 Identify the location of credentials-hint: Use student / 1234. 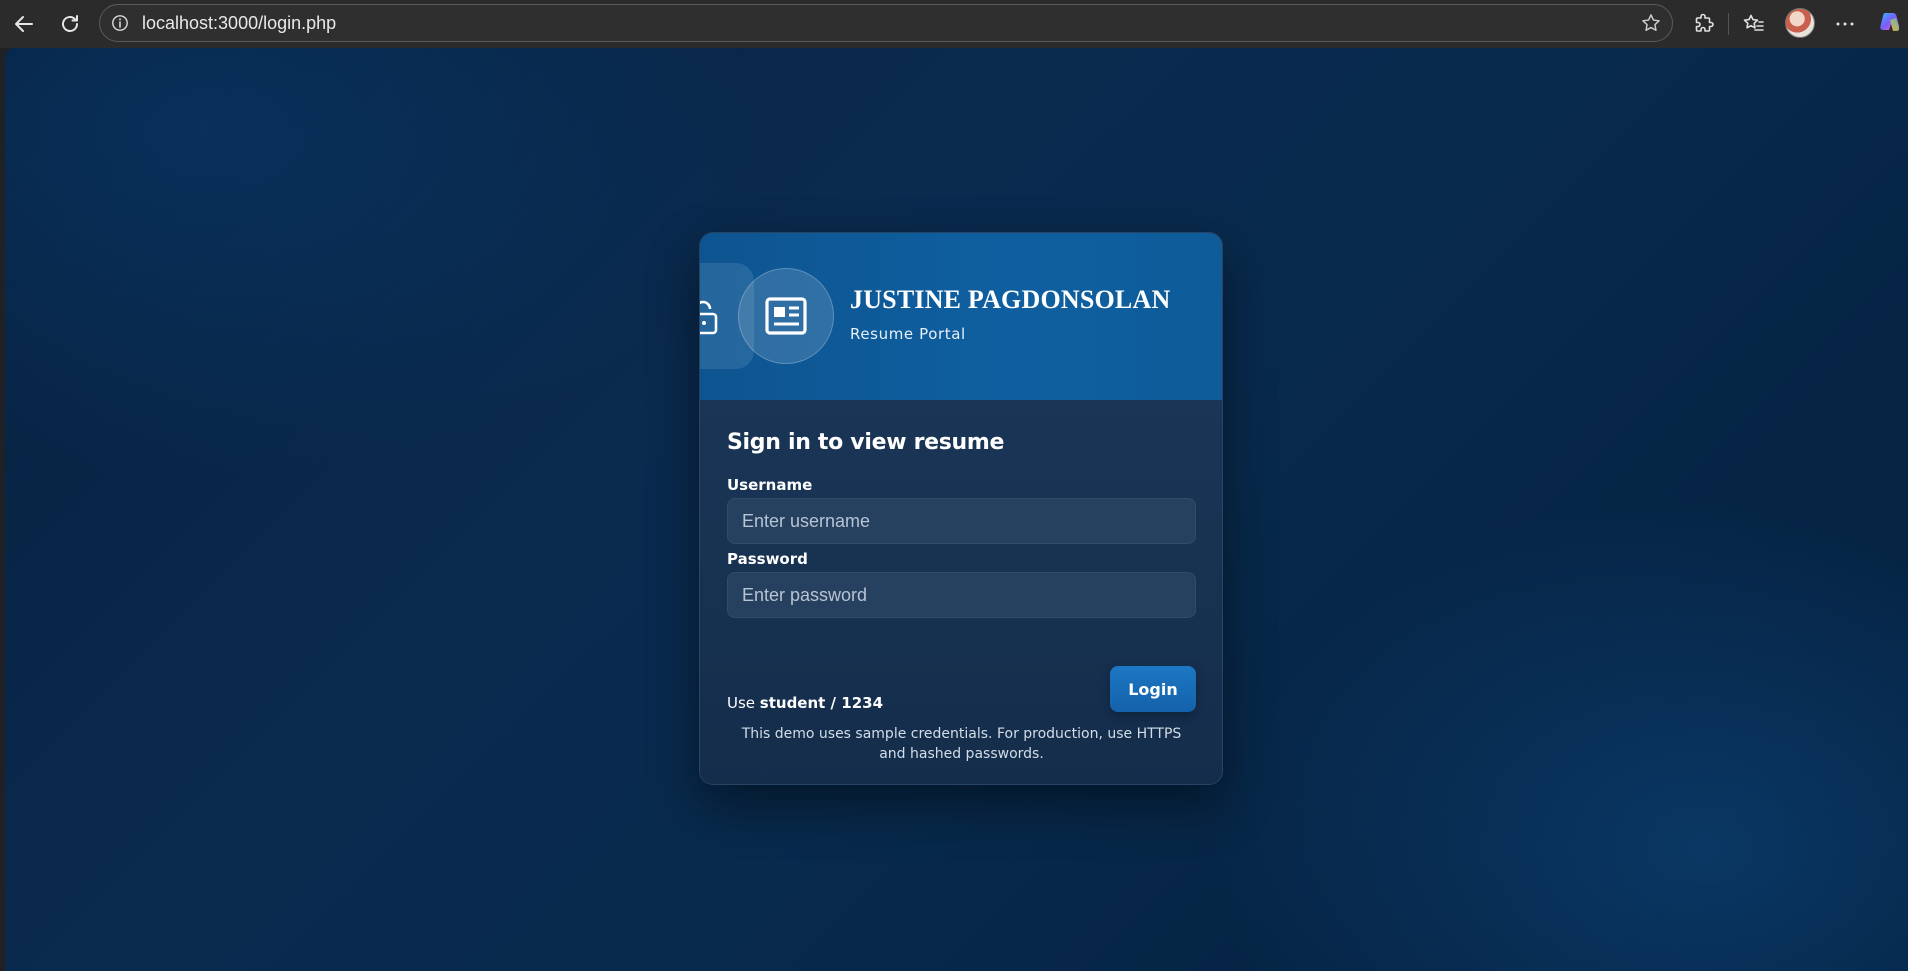
(805, 703).